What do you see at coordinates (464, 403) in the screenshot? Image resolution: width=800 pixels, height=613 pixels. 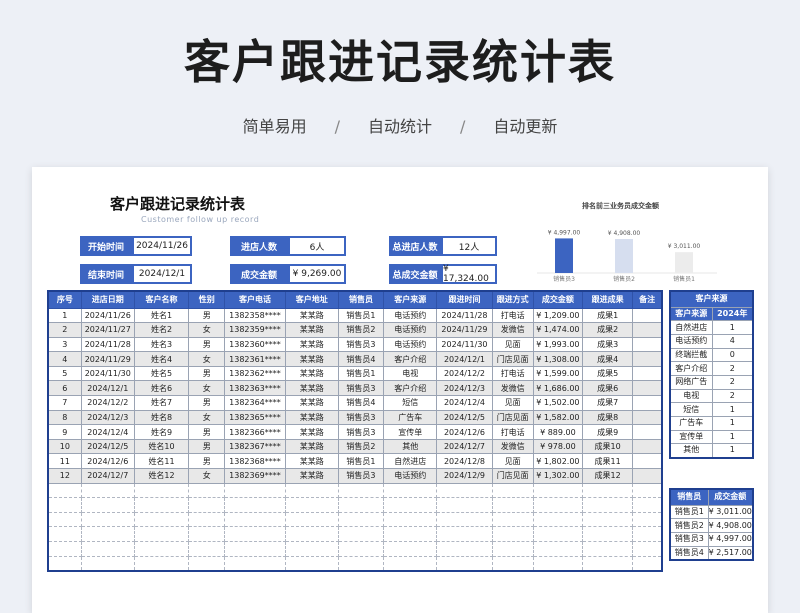 I see `table-cell: 2024/12/4` at bounding box center [464, 403].